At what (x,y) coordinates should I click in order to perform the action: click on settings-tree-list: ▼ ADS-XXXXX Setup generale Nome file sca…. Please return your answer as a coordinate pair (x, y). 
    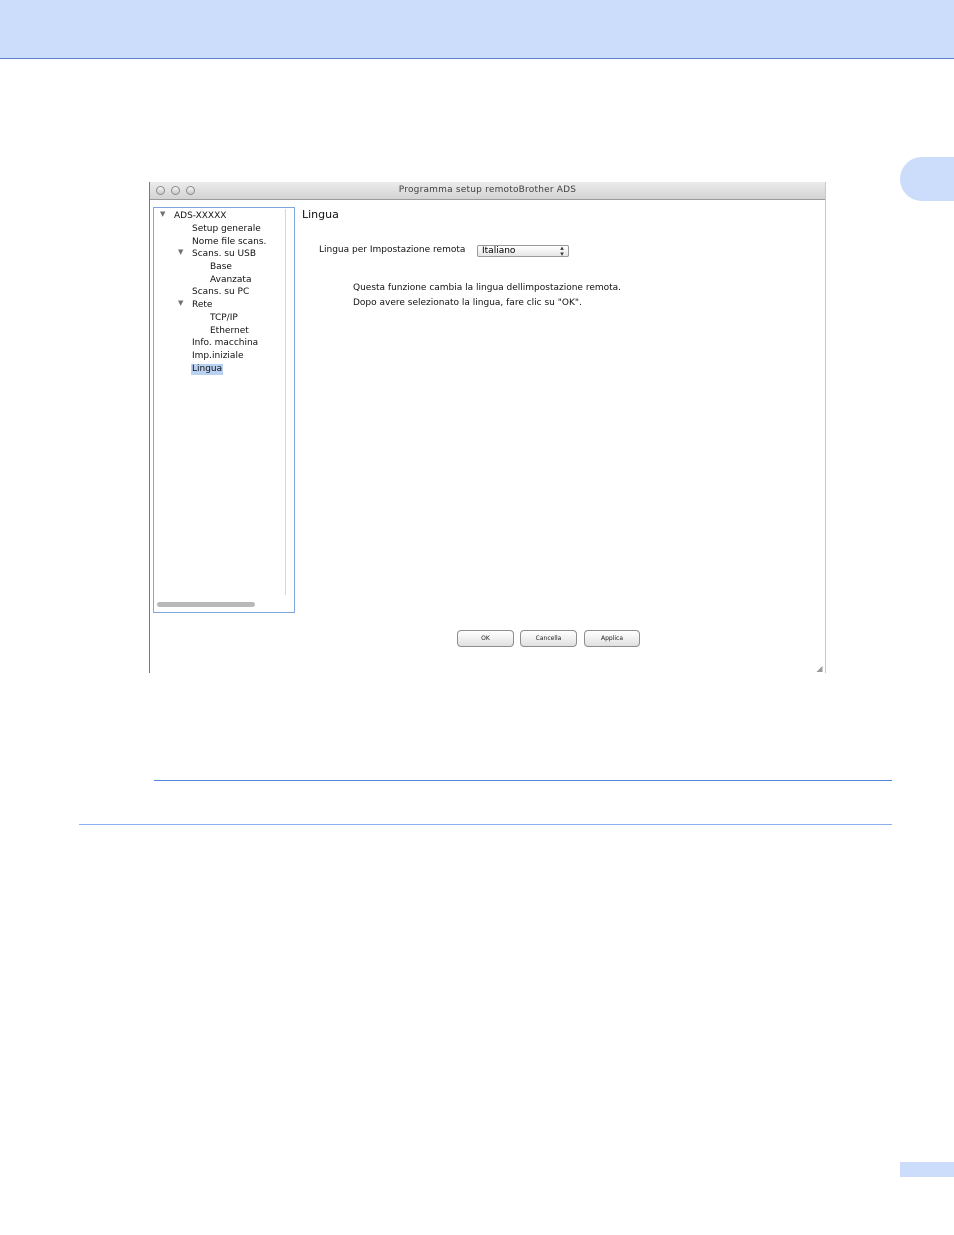
    Looking at the image, I should click on (220, 402).